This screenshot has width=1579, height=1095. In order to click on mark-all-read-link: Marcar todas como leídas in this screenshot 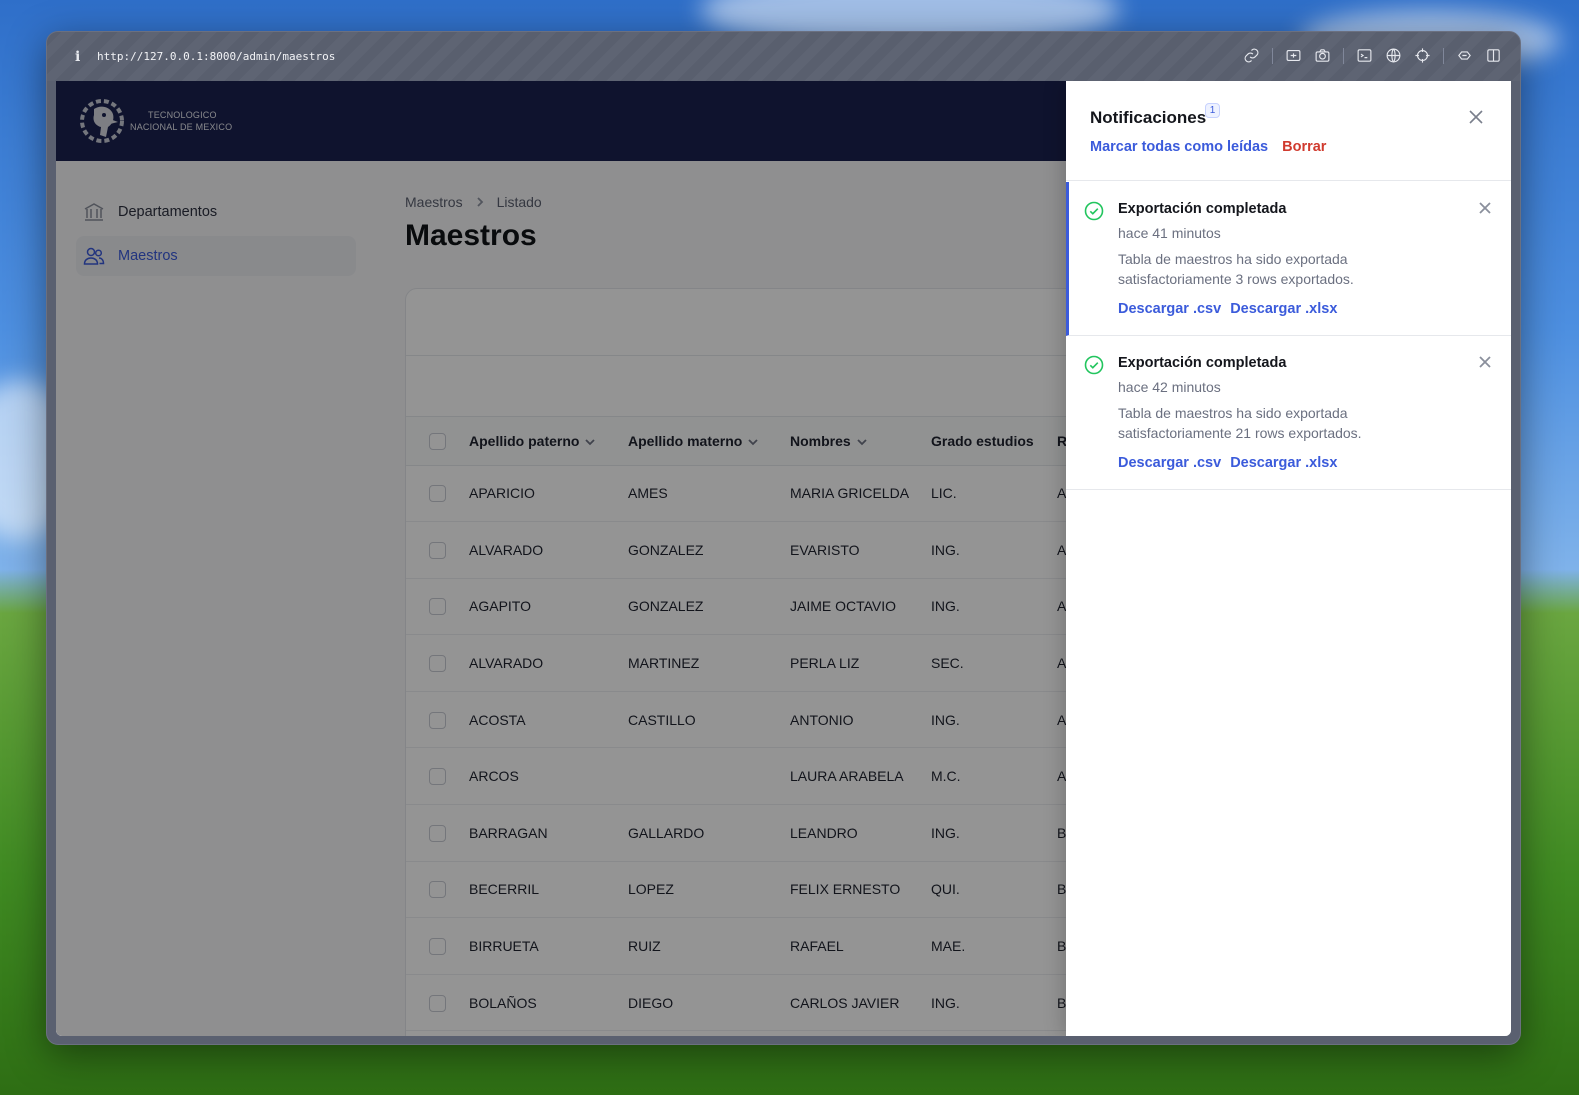, I will do `click(1179, 147)`.